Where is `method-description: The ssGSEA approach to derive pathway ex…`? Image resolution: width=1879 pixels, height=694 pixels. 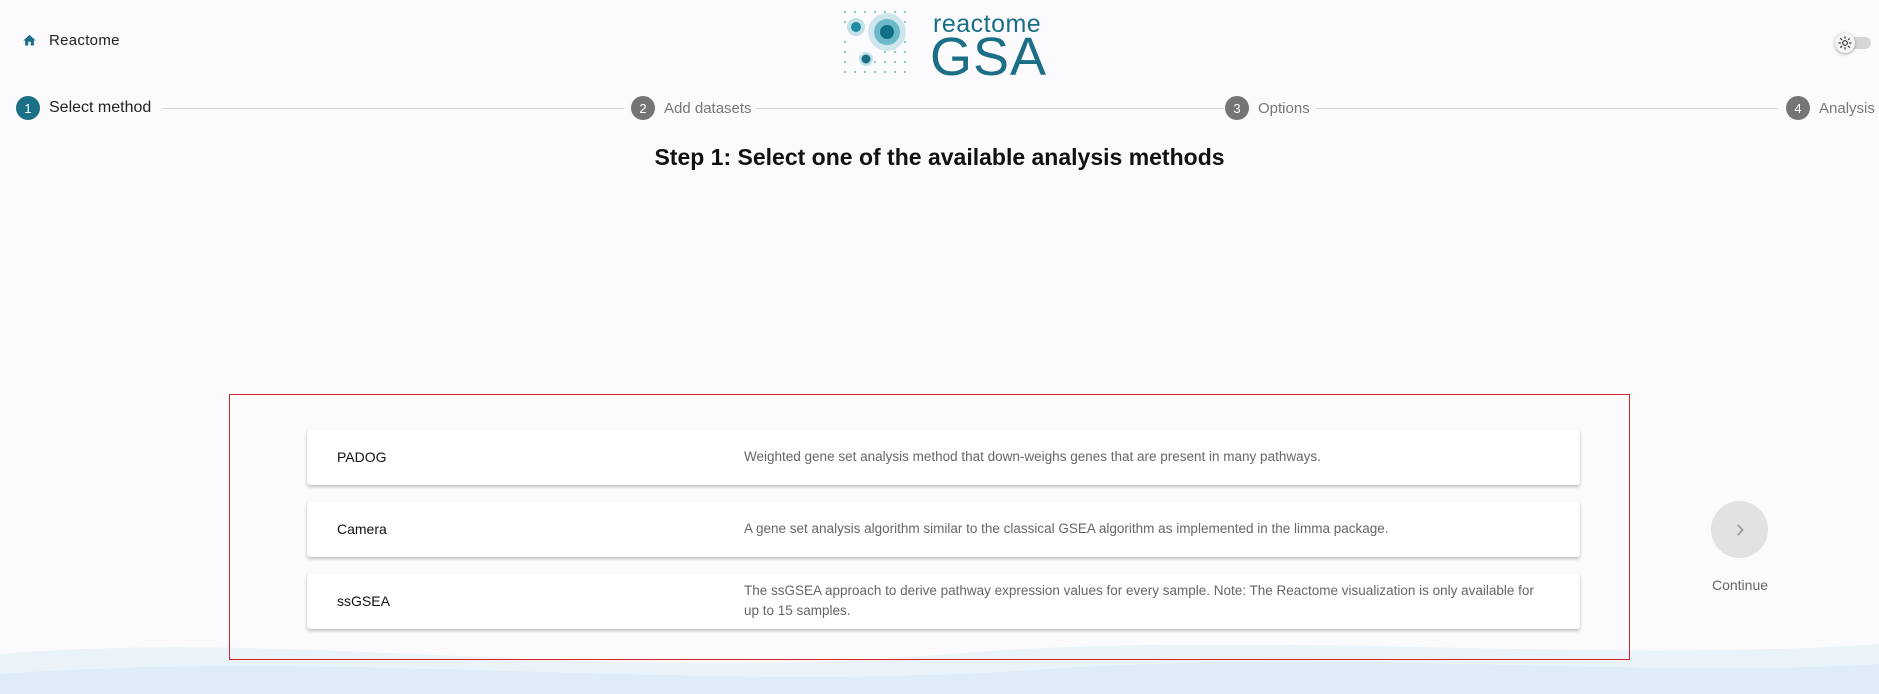 method-description: The ssGSEA approach to derive pathway ex… is located at coordinates (1139, 600).